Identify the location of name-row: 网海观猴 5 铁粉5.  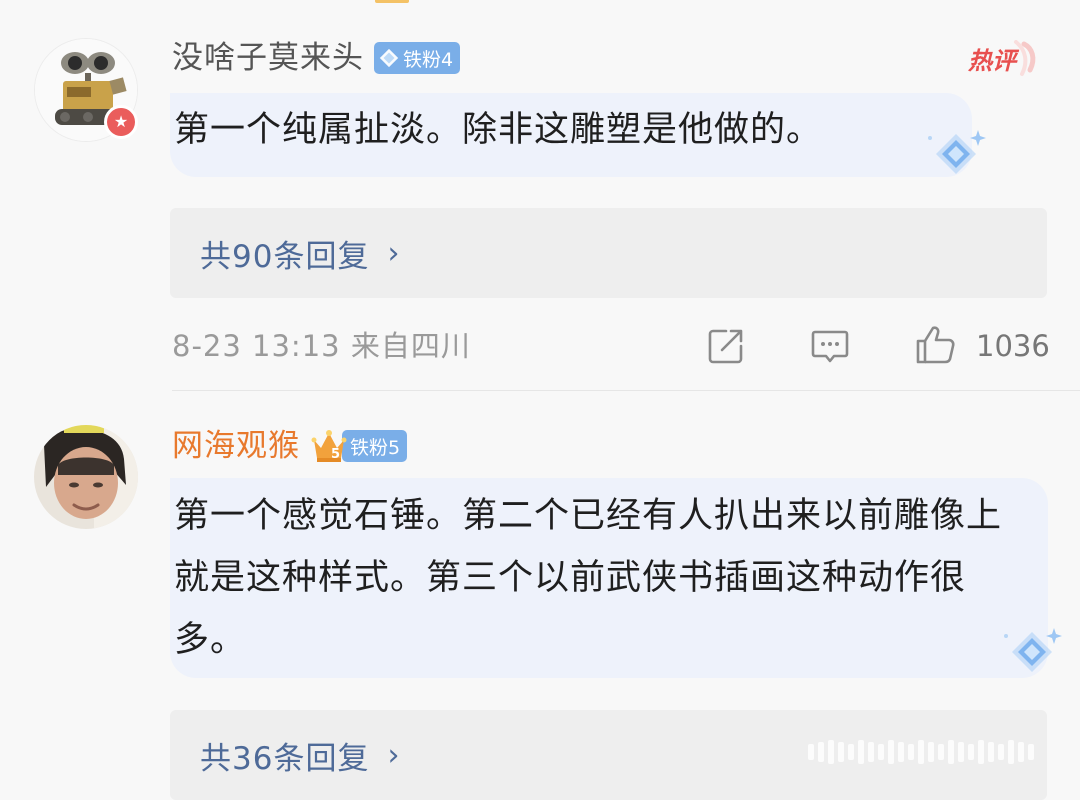
(290, 446).